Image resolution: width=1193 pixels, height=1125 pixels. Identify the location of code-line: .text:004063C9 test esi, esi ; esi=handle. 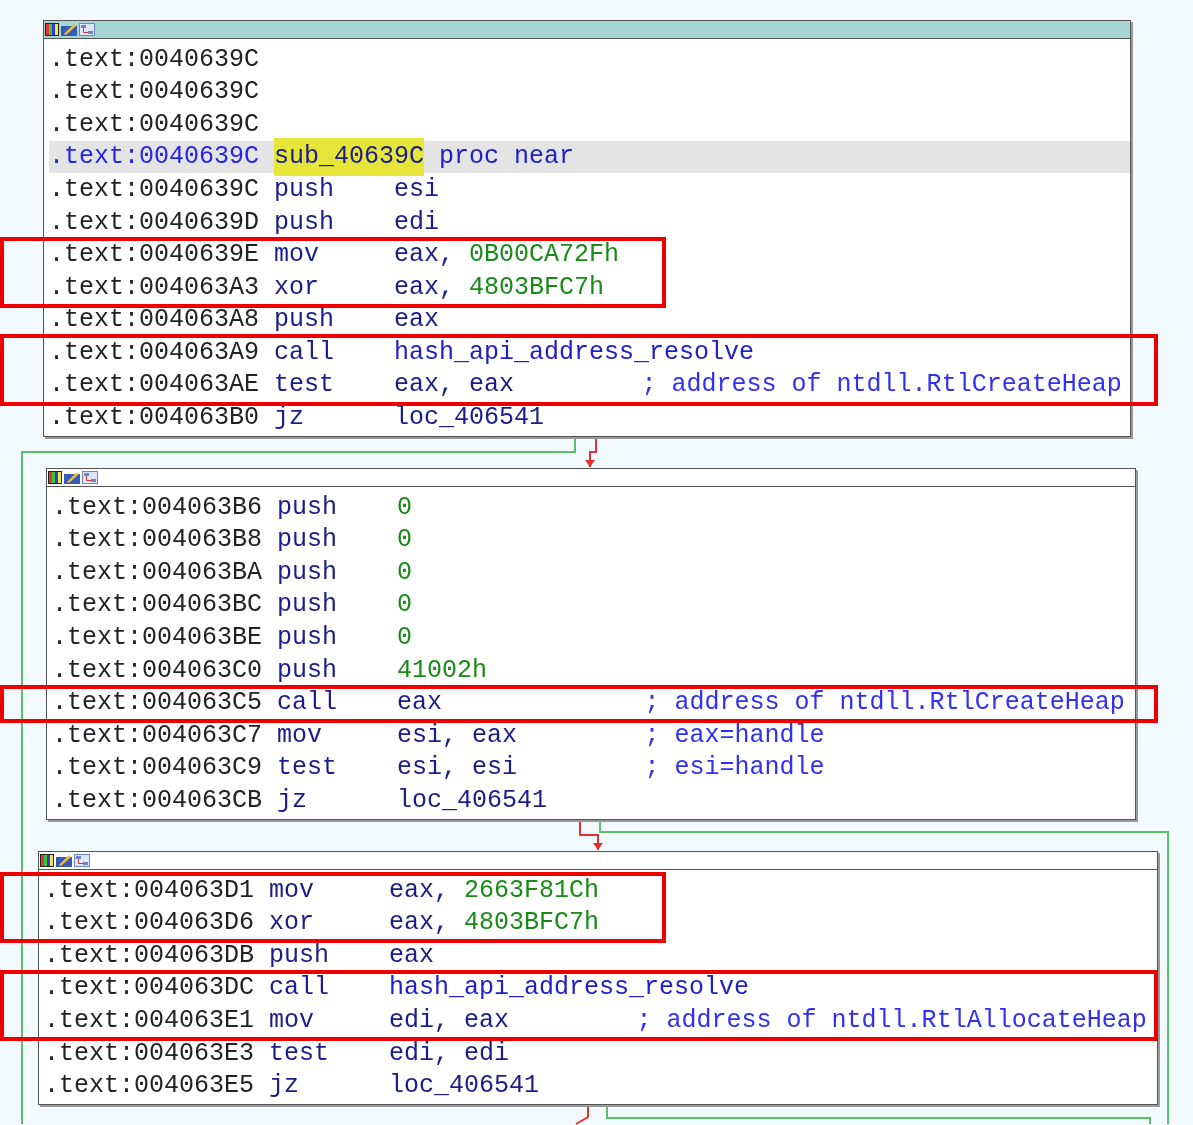
(593, 768).